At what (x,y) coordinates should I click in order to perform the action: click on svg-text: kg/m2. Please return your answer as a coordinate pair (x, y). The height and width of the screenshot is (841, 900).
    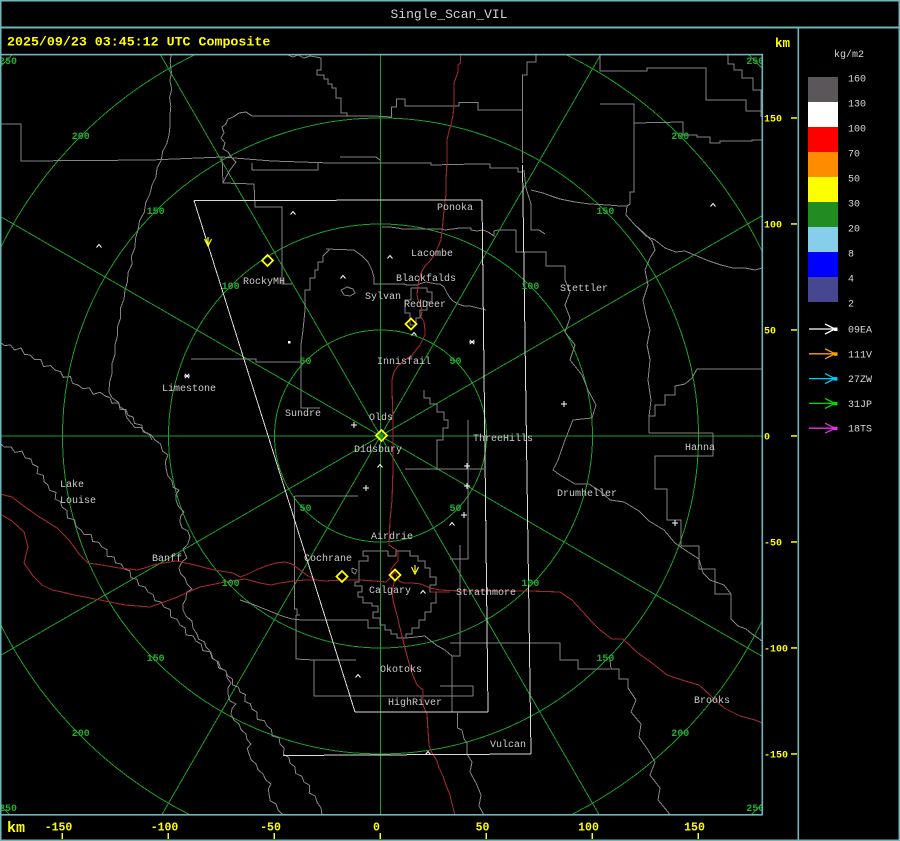
    Looking at the image, I should click on (849, 55).